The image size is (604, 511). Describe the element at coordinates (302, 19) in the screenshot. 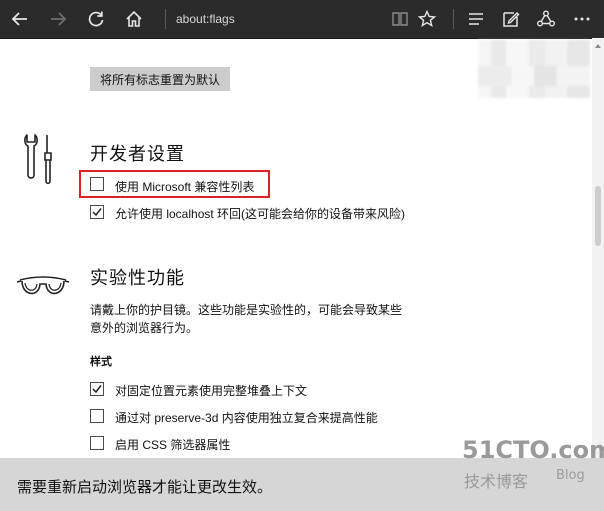

I see `browser-toolbar: about:flags` at that location.